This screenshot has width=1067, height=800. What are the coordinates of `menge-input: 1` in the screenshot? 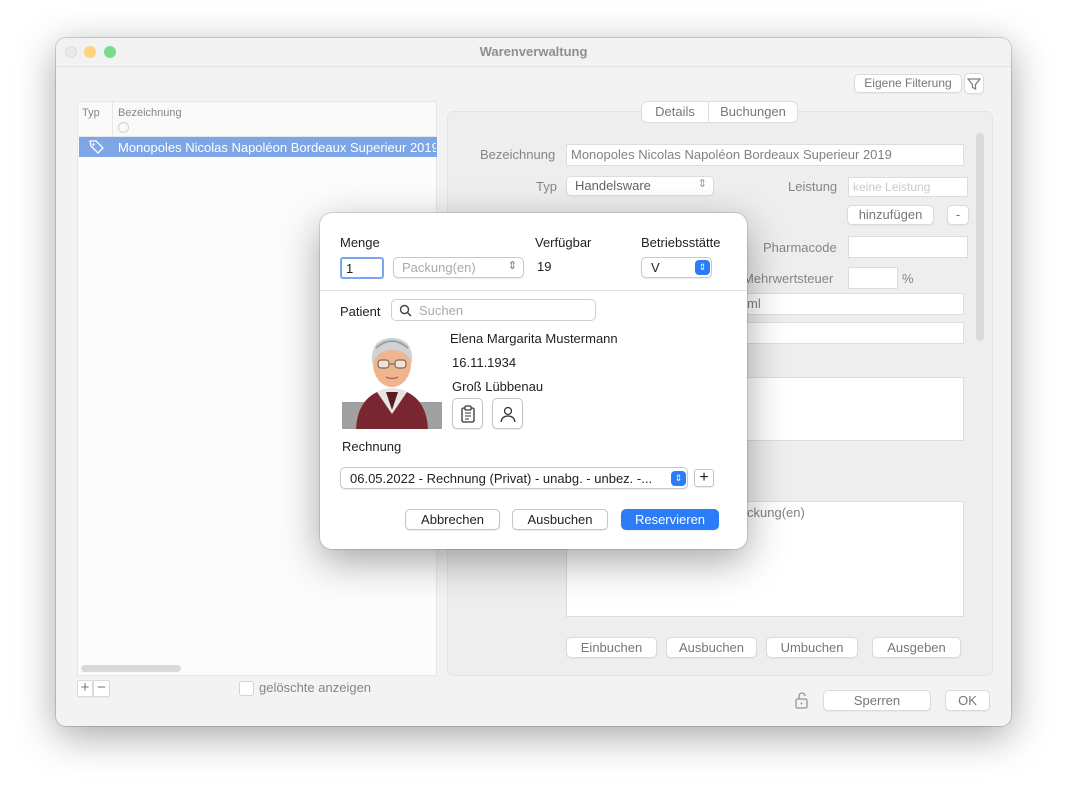 It's located at (362, 268).